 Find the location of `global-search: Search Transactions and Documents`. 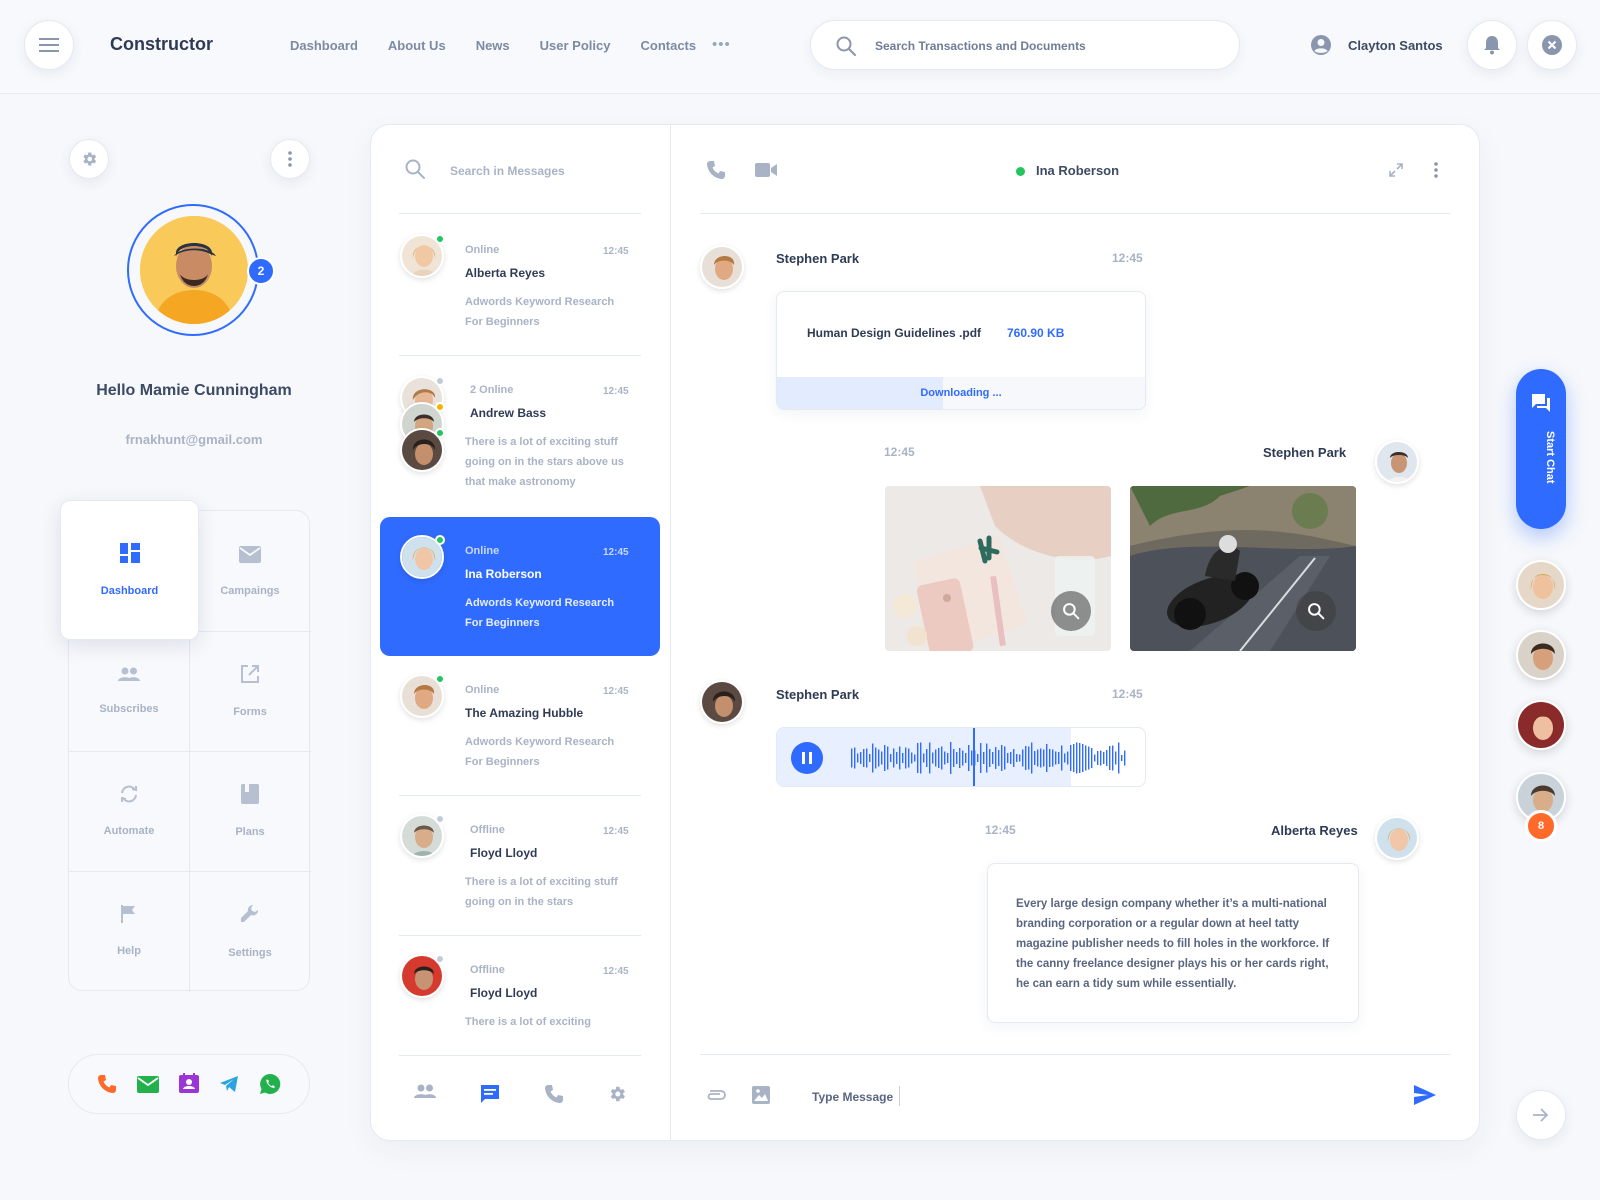

global-search: Search Transactions and Documents is located at coordinates (1025, 45).